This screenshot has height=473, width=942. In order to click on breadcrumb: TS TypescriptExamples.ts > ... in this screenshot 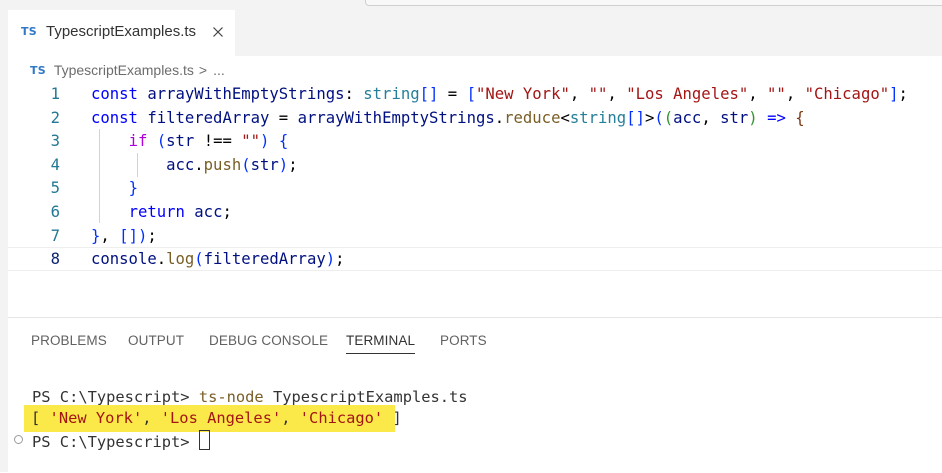, I will do `click(127, 70)`.